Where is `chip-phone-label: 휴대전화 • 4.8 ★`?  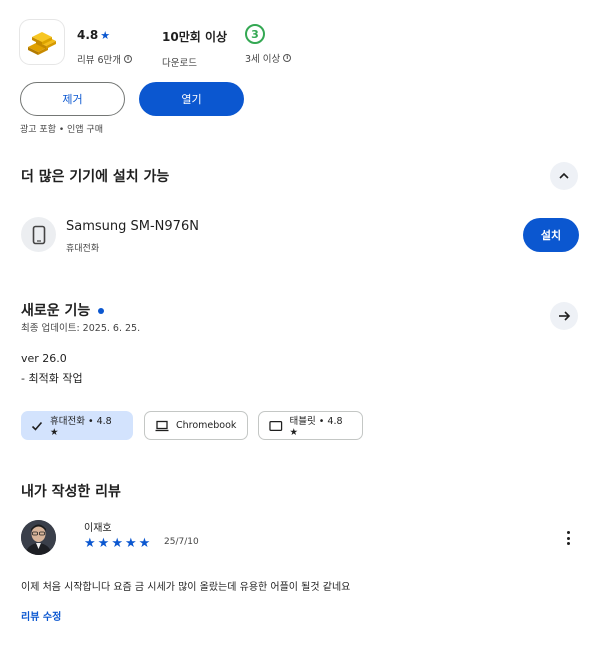 chip-phone-label: 휴대전화 • 4.8 ★ is located at coordinates (80, 427).